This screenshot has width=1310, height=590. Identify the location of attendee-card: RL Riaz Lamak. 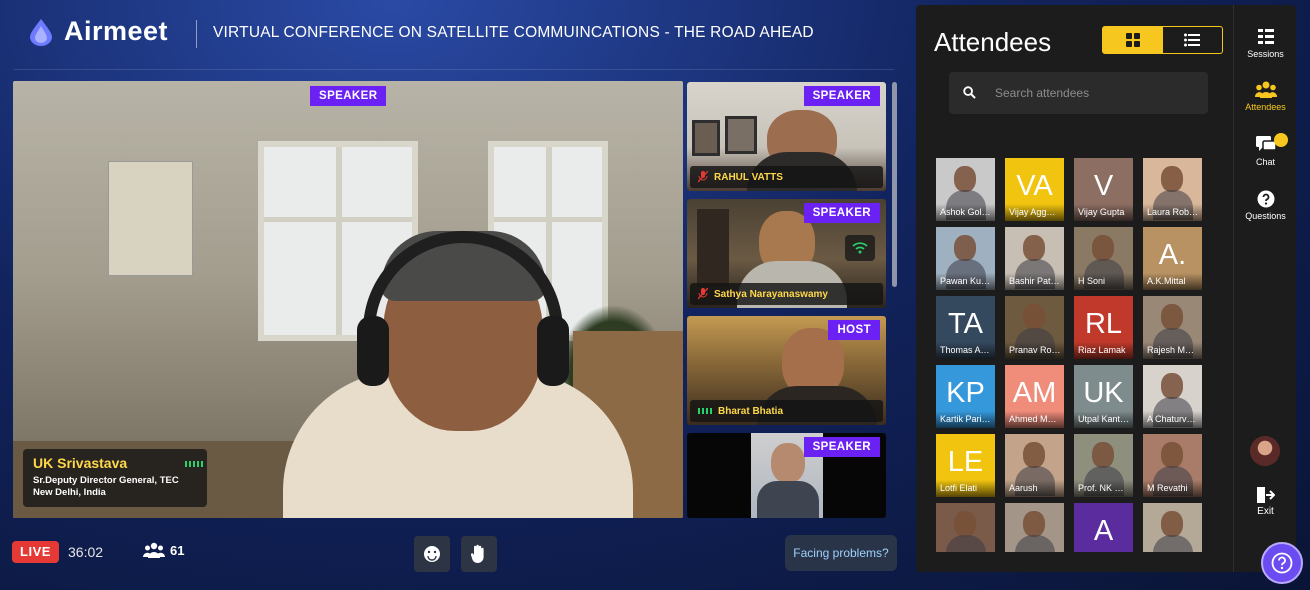
(1103, 327).